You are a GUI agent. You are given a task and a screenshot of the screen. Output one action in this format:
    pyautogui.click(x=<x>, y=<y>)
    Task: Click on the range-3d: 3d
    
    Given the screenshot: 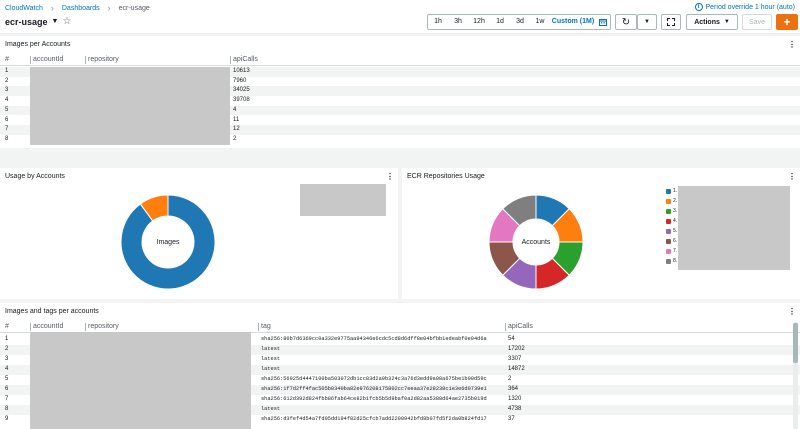 What is the action you would take?
    pyautogui.click(x=520, y=22)
    